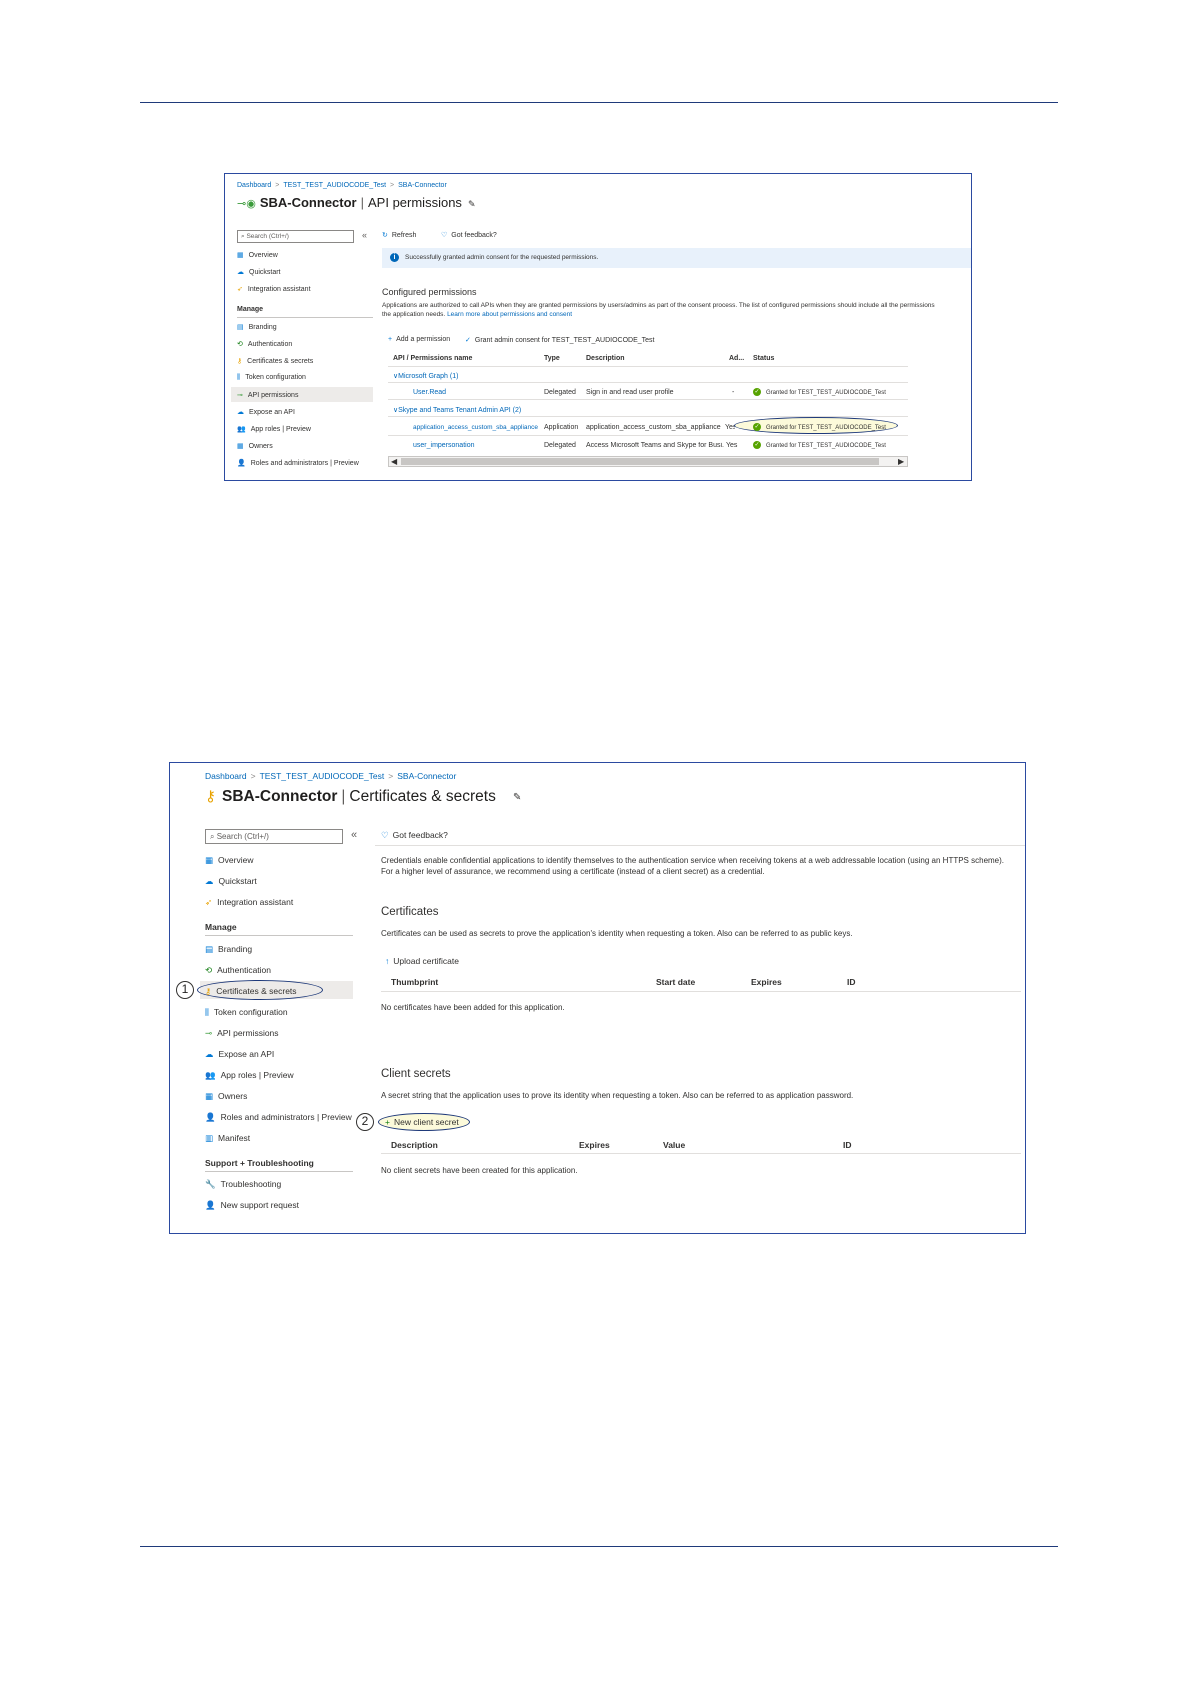 The width and height of the screenshot is (1191, 1683). Describe the element at coordinates (280, 361) in the screenshot. I see `nav-certificates-label: Certificates & secrets` at that location.